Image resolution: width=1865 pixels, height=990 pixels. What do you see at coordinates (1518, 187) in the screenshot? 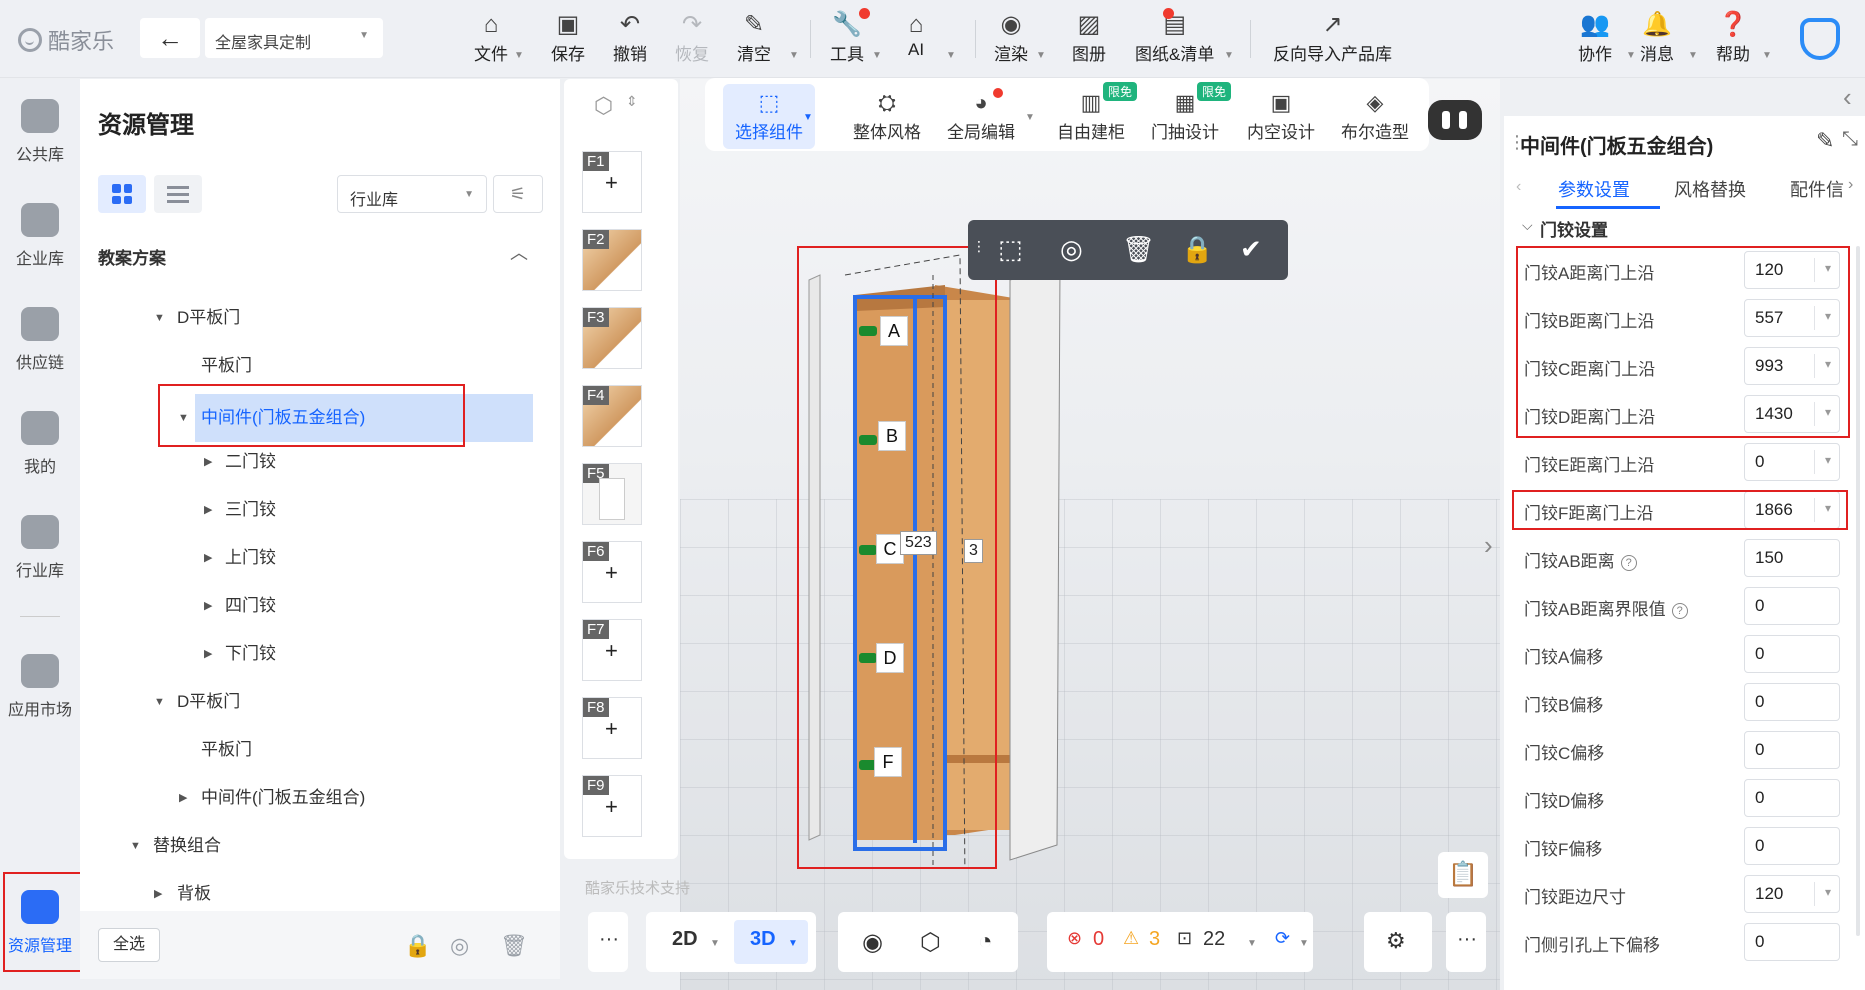
I see `chevron-left-icon: ‹` at bounding box center [1518, 187].